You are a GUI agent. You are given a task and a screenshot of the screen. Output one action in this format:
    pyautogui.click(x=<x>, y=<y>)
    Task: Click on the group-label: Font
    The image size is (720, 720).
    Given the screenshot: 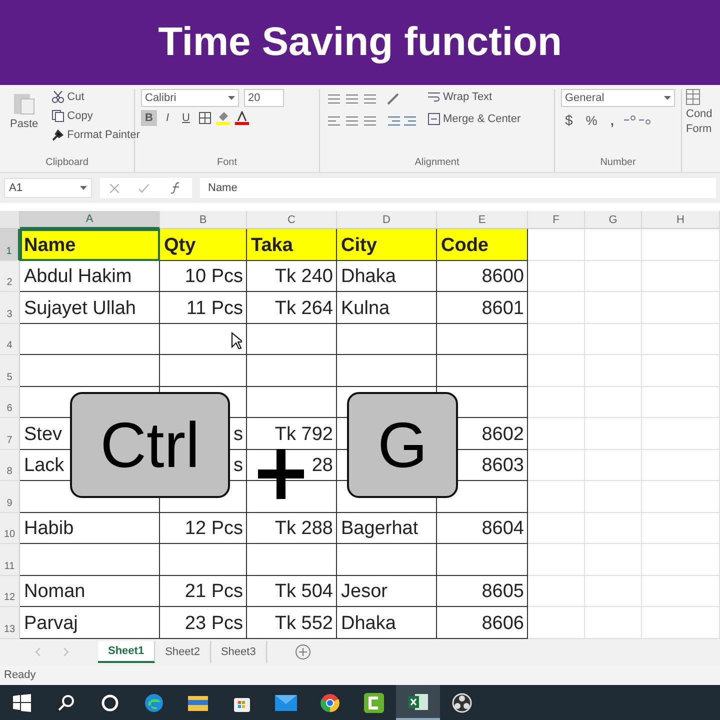 What is the action you would take?
    pyautogui.click(x=227, y=163)
    